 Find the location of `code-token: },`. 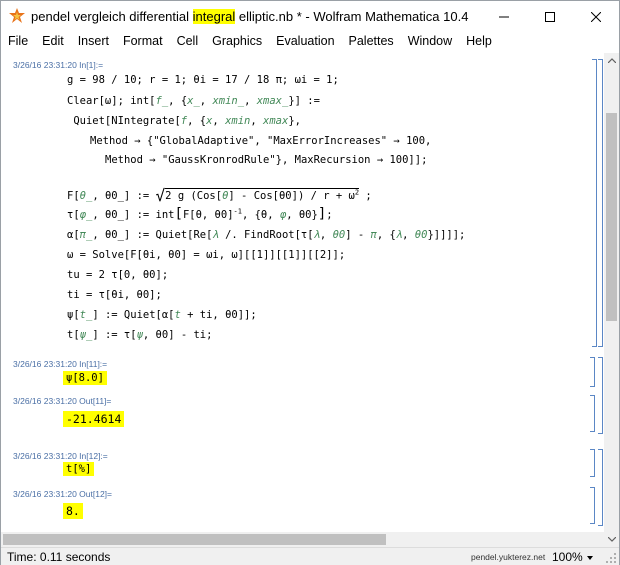

code-token: }, is located at coordinates (294, 121).